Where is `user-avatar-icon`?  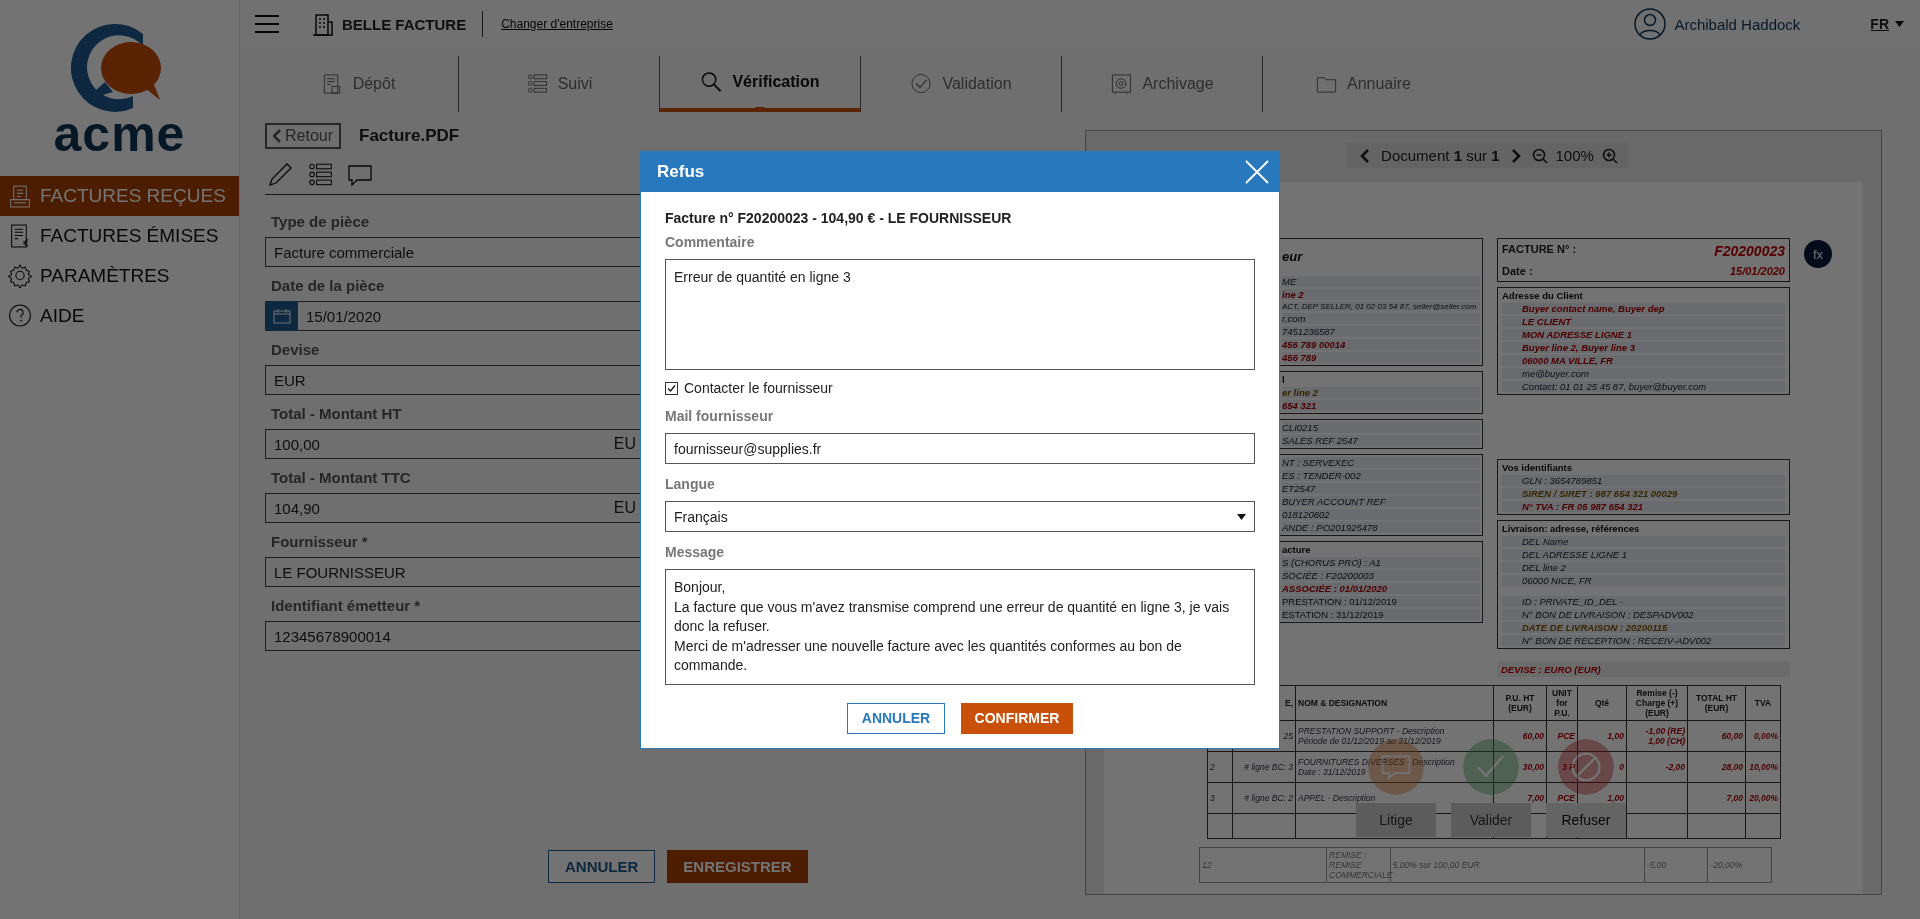 user-avatar-icon is located at coordinates (1650, 24).